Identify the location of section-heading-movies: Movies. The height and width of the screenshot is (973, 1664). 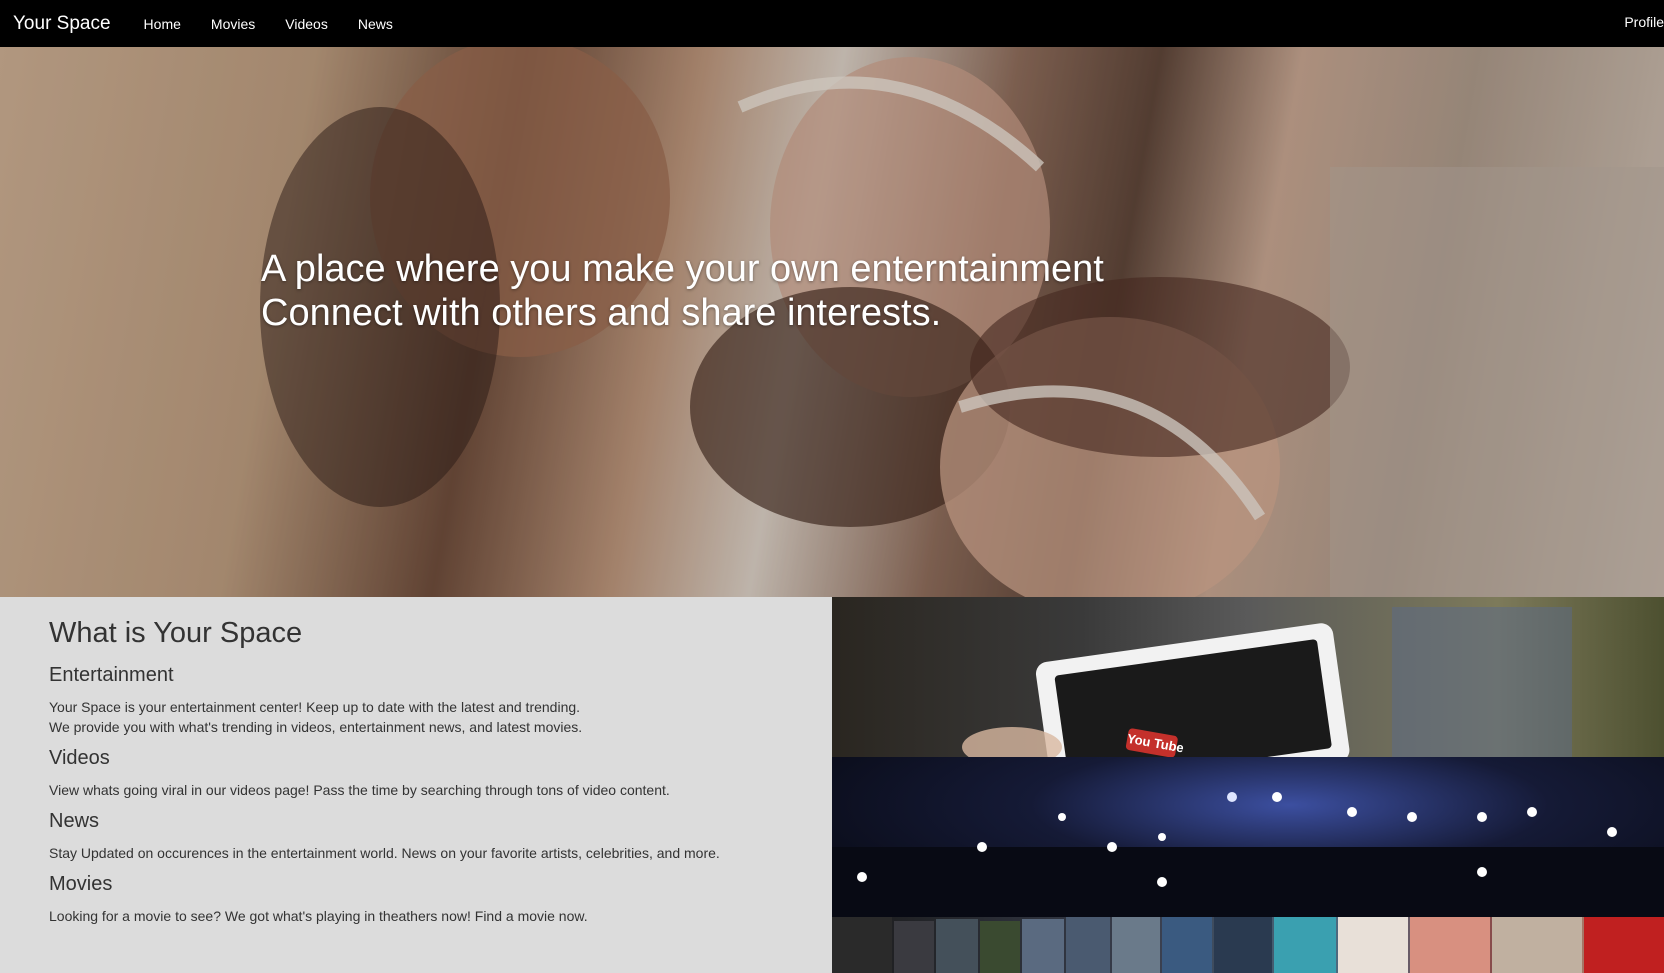
(81, 884).